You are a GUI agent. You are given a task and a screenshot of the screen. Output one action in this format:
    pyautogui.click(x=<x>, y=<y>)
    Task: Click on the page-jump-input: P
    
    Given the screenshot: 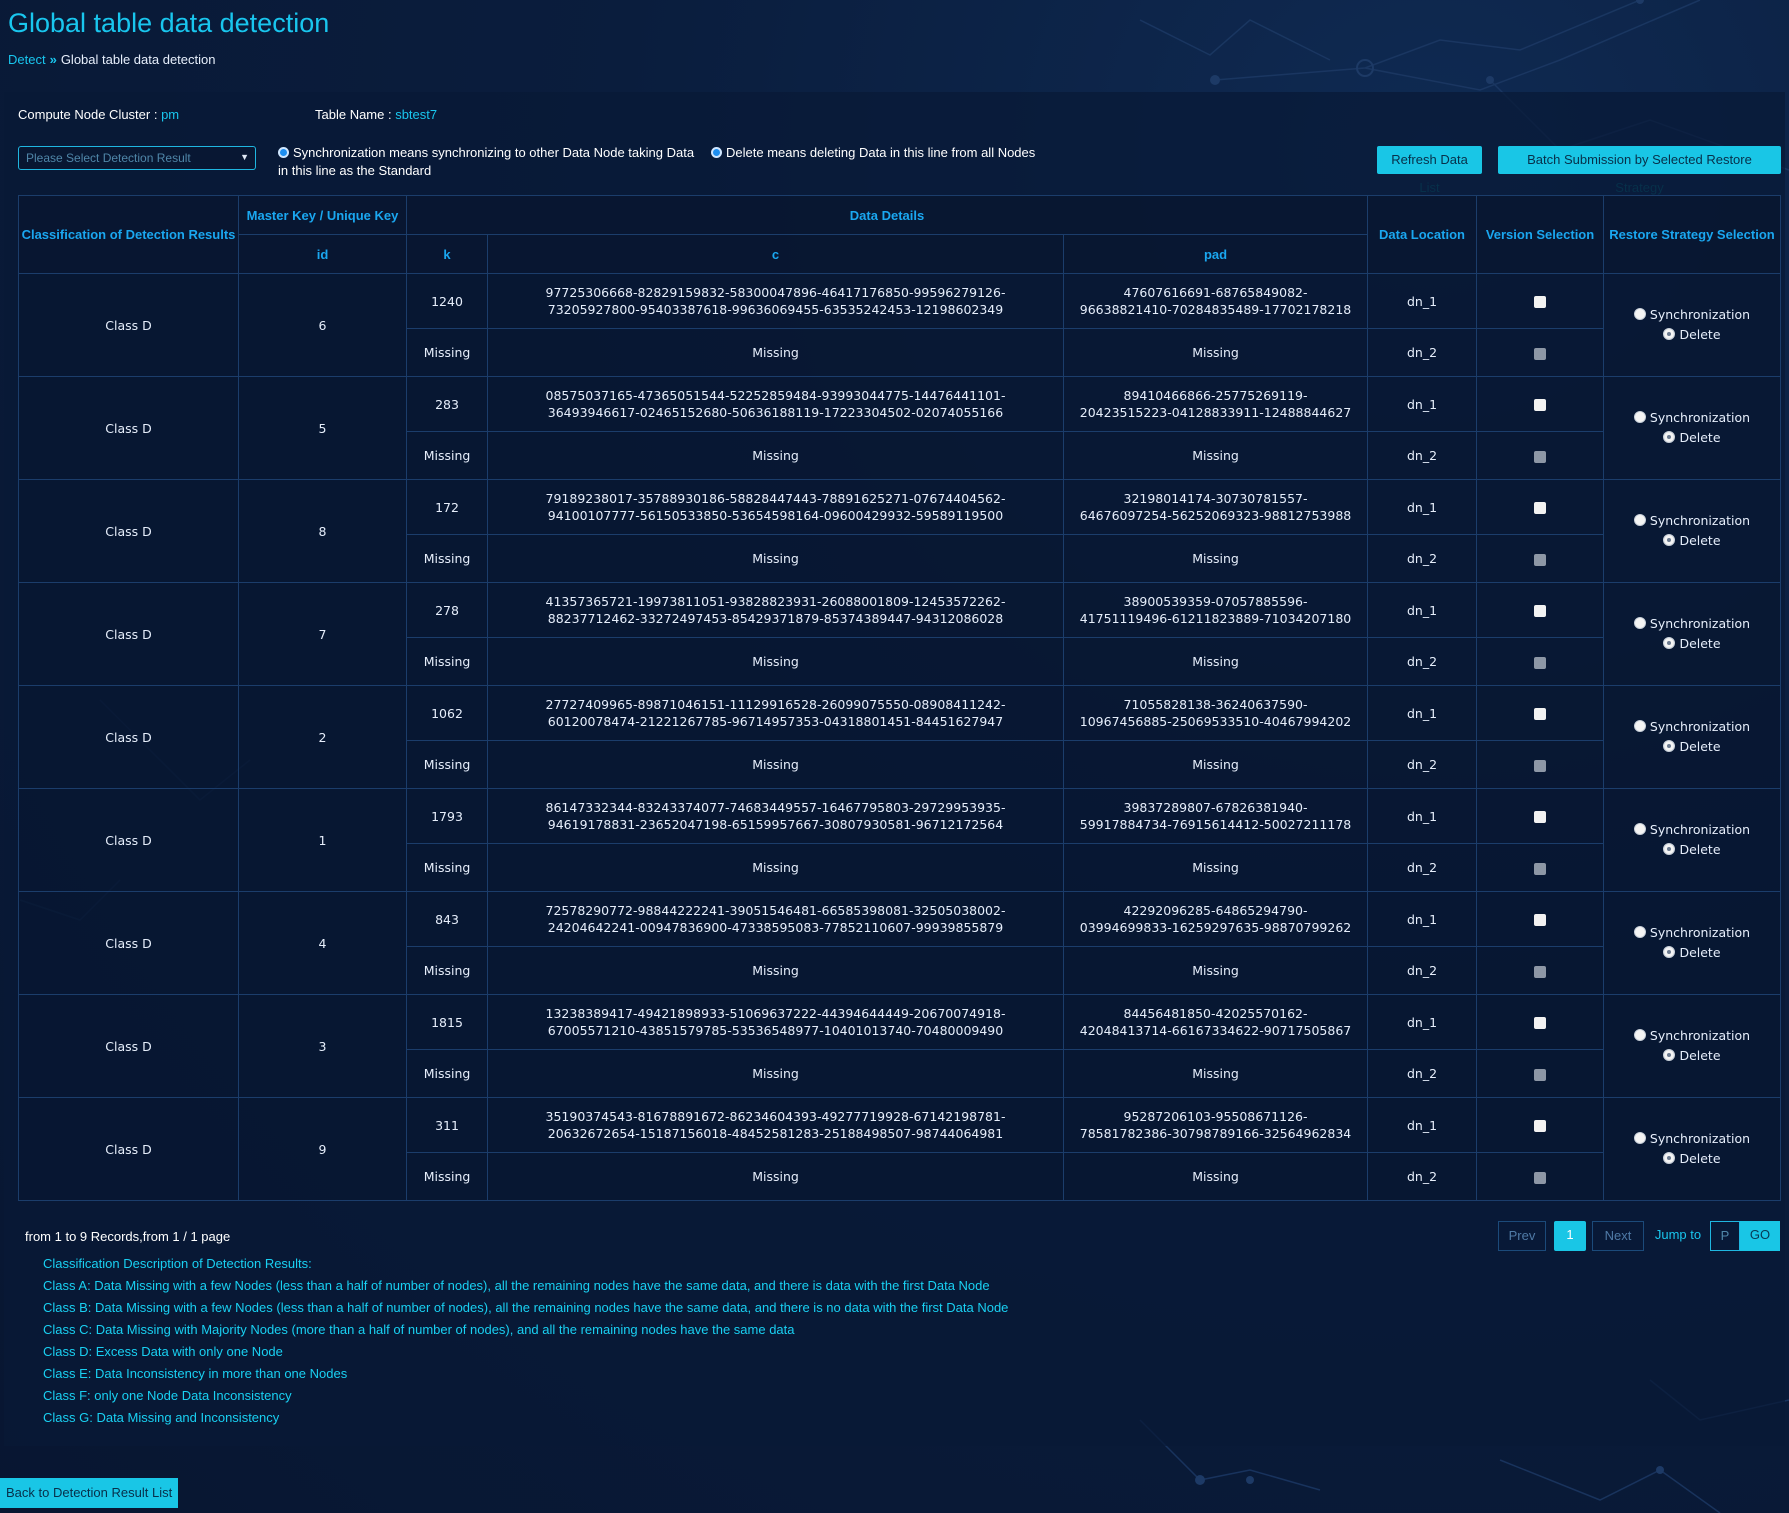 What is the action you would take?
    pyautogui.click(x=1725, y=1236)
    